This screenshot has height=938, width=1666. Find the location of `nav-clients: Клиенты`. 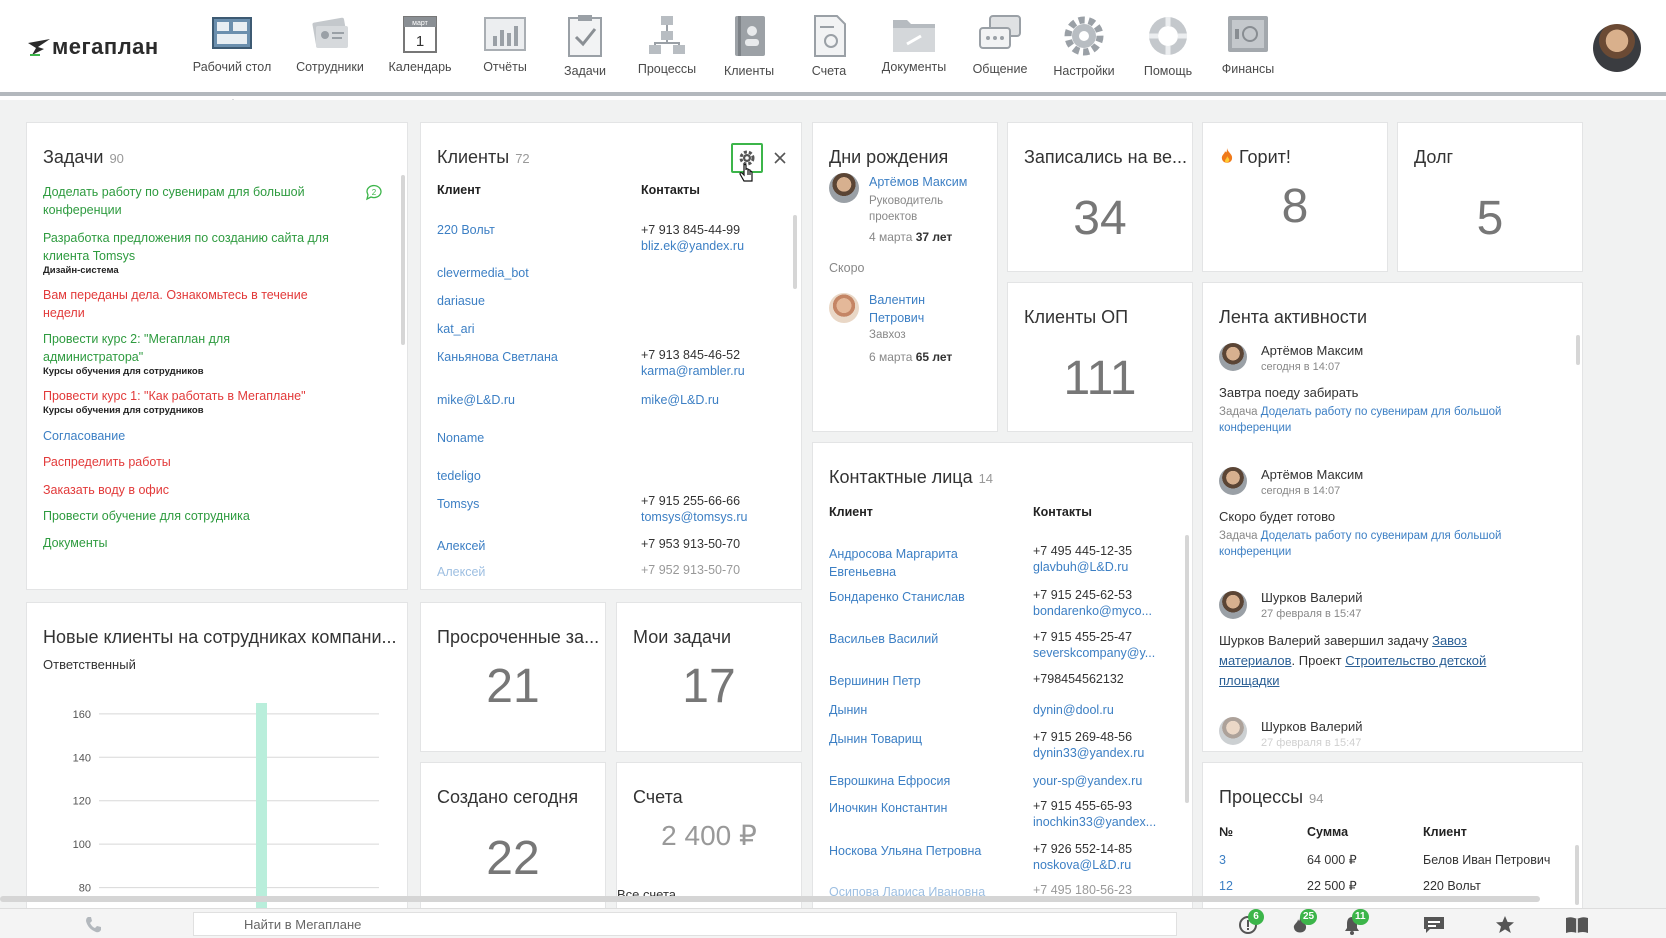

nav-clients: Клиенты is located at coordinates (749, 46).